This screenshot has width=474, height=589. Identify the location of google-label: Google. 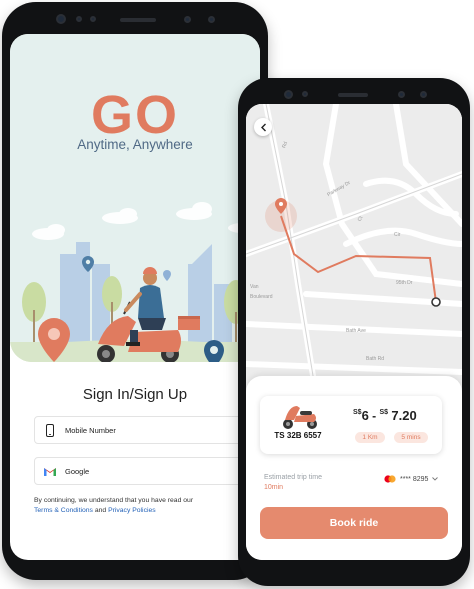
(77, 471).